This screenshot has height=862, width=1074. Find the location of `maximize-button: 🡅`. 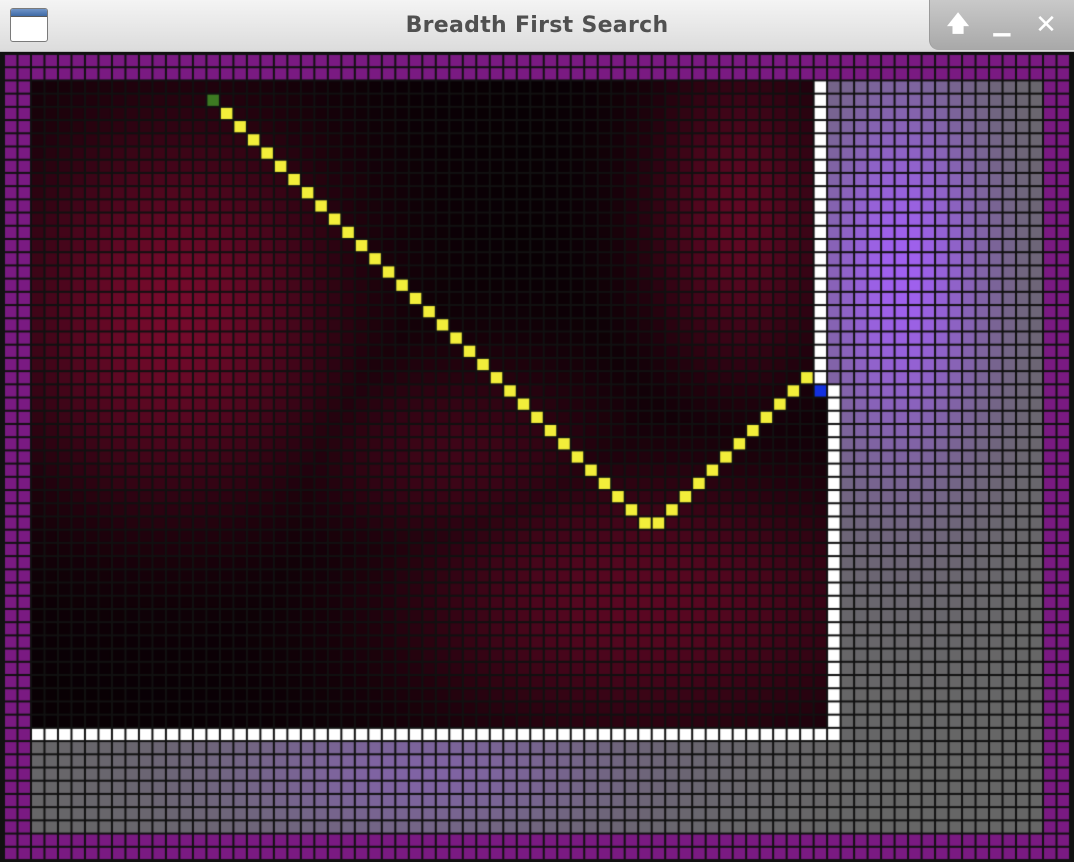

maximize-button: 🡅 is located at coordinates (958, 25).